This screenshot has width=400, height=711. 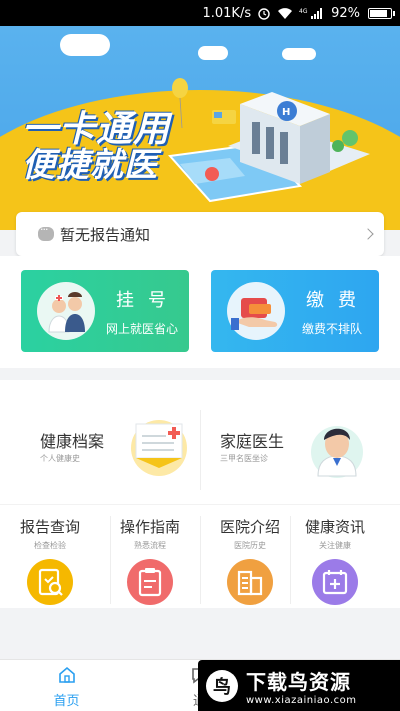 What do you see at coordinates (335, 557) in the screenshot?
I see `health-news-tile: 健康资讯 关注健康` at bounding box center [335, 557].